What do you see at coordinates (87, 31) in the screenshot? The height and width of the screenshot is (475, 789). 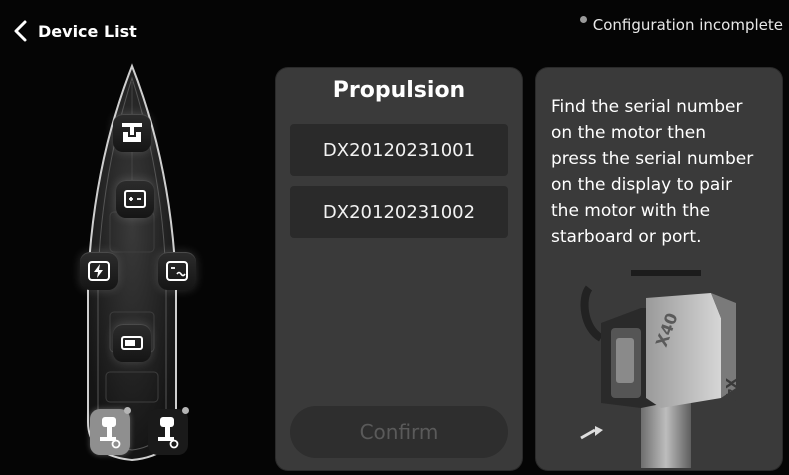 I see `back-label: Device List` at bounding box center [87, 31].